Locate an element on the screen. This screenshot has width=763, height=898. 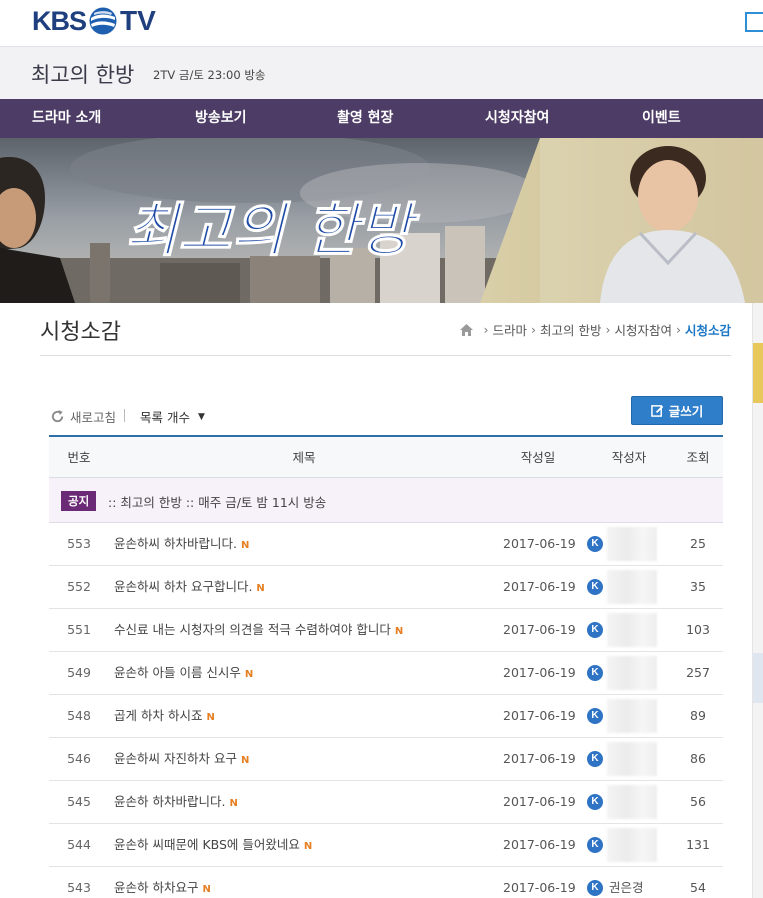
row-number: 553 is located at coordinates (79, 543).